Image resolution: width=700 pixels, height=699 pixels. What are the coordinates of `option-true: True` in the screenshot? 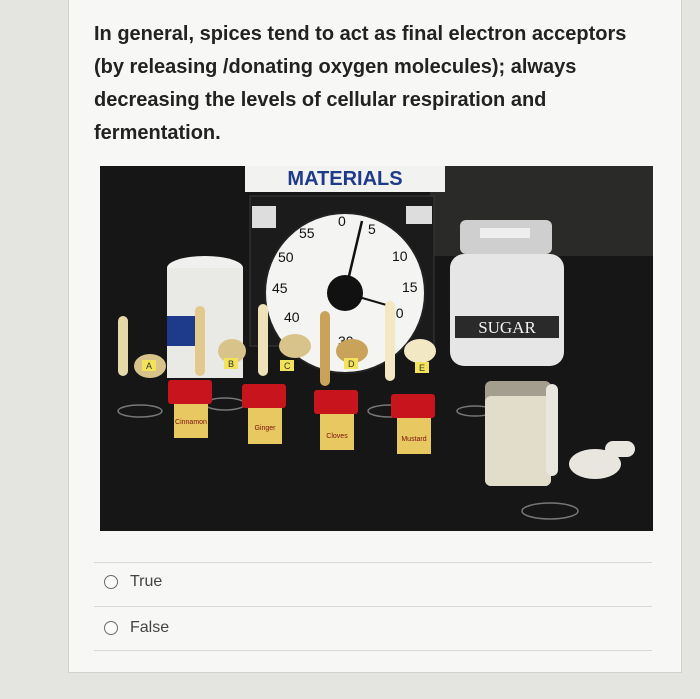 It's located at (133, 582).